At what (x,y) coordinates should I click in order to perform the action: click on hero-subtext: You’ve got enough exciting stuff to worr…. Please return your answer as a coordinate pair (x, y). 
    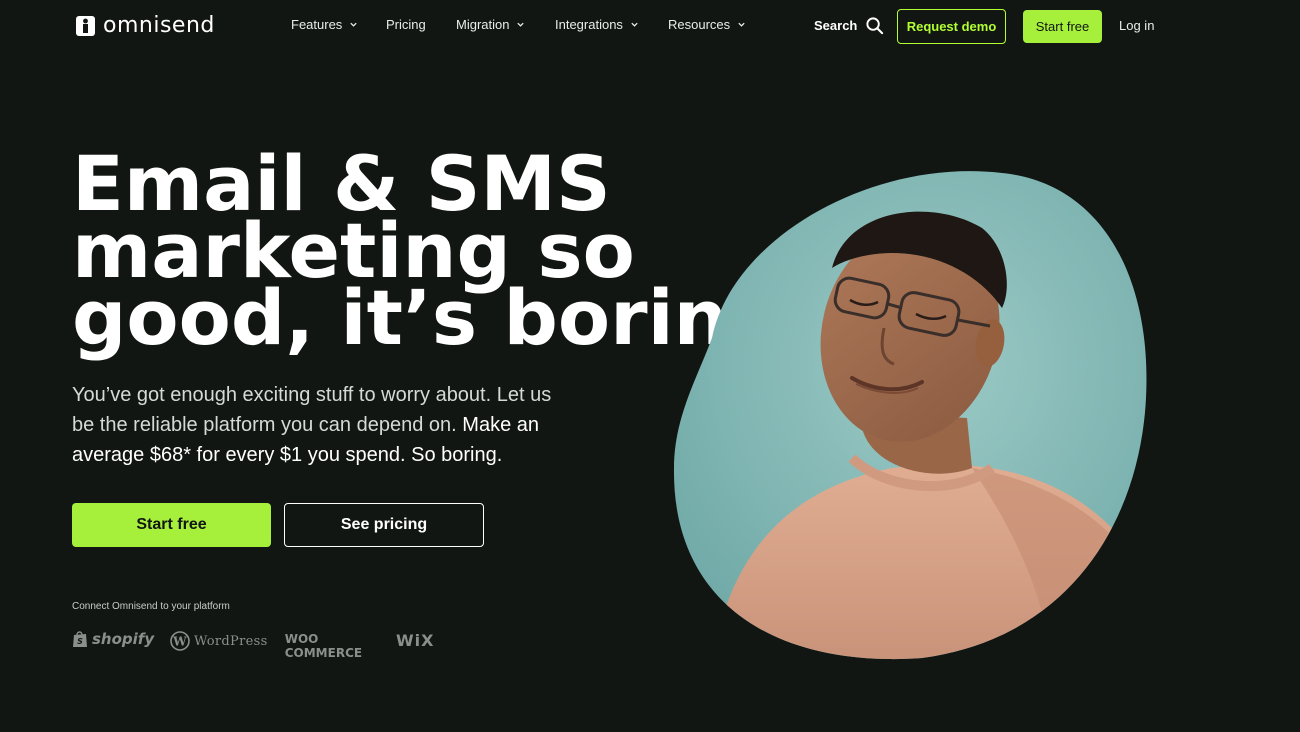
    Looking at the image, I should click on (312, 425).